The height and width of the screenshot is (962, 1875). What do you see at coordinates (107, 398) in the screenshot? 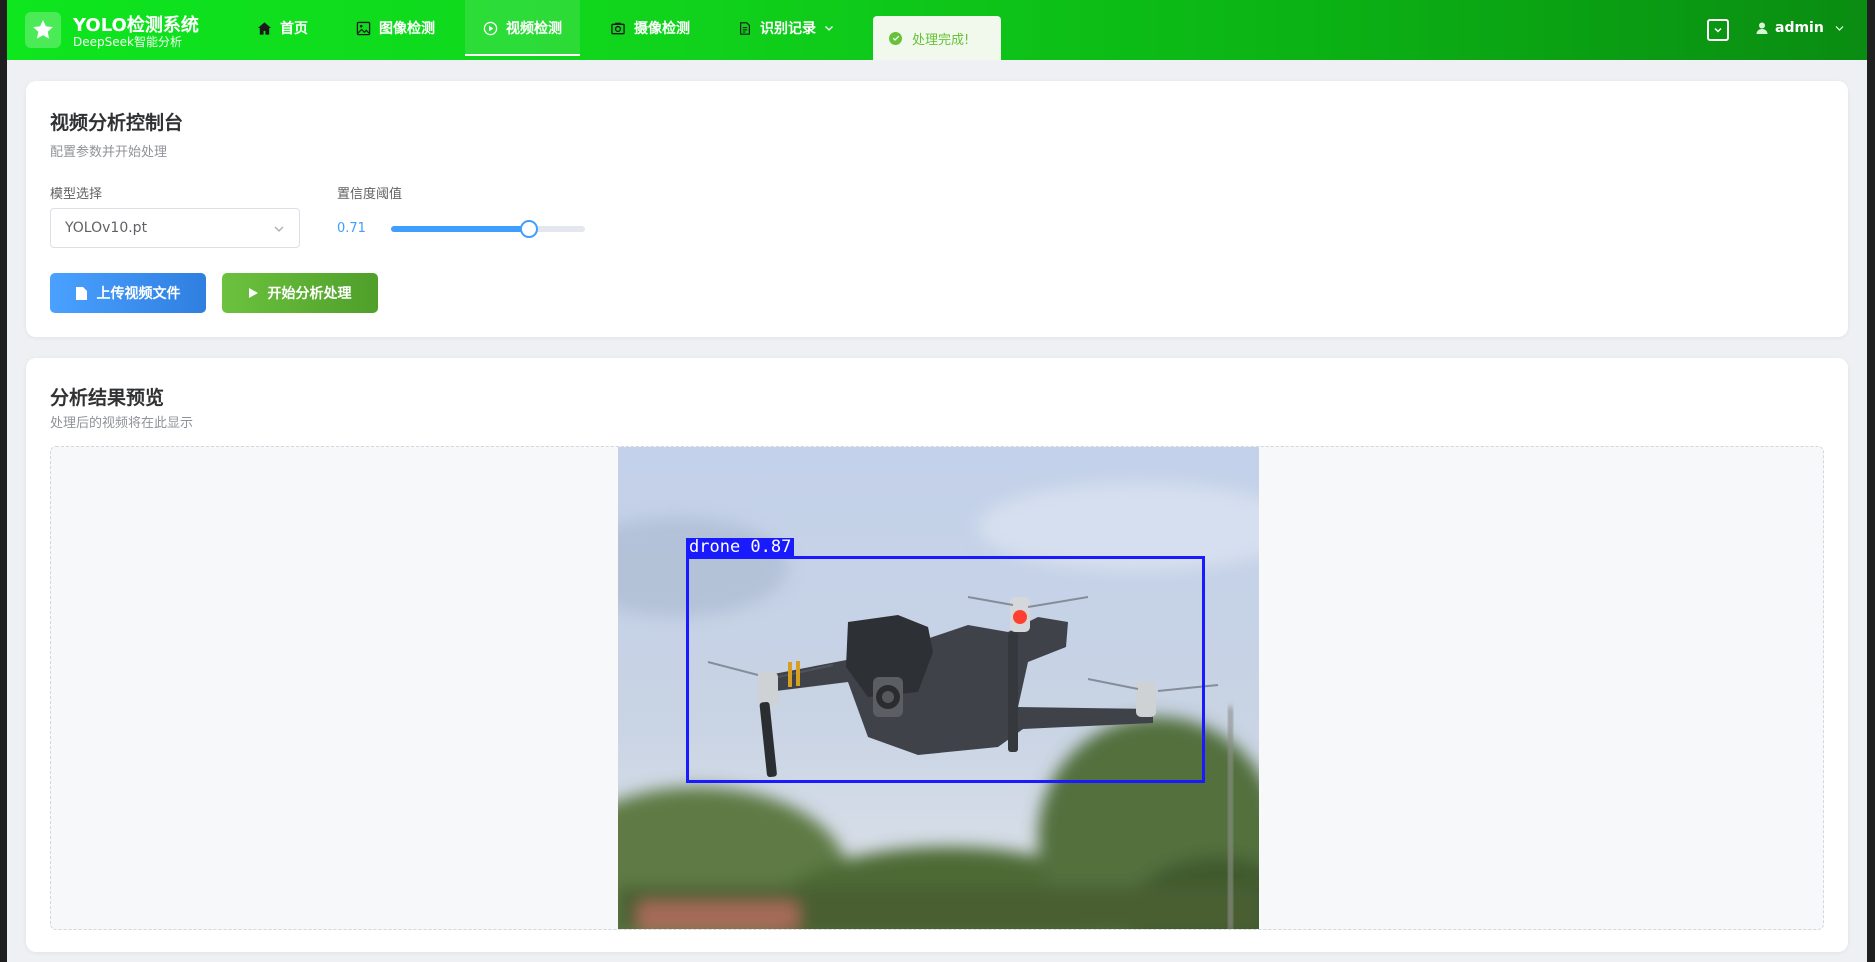
I see `preview-title: 分析结果预览` at bounding box center [107, 398].